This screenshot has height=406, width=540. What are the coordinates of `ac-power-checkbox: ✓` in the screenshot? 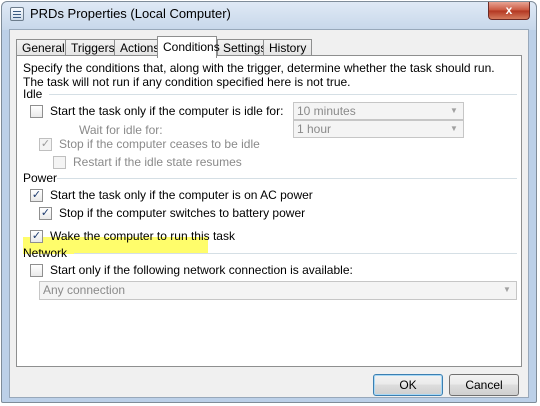 It's located at (36, 195).